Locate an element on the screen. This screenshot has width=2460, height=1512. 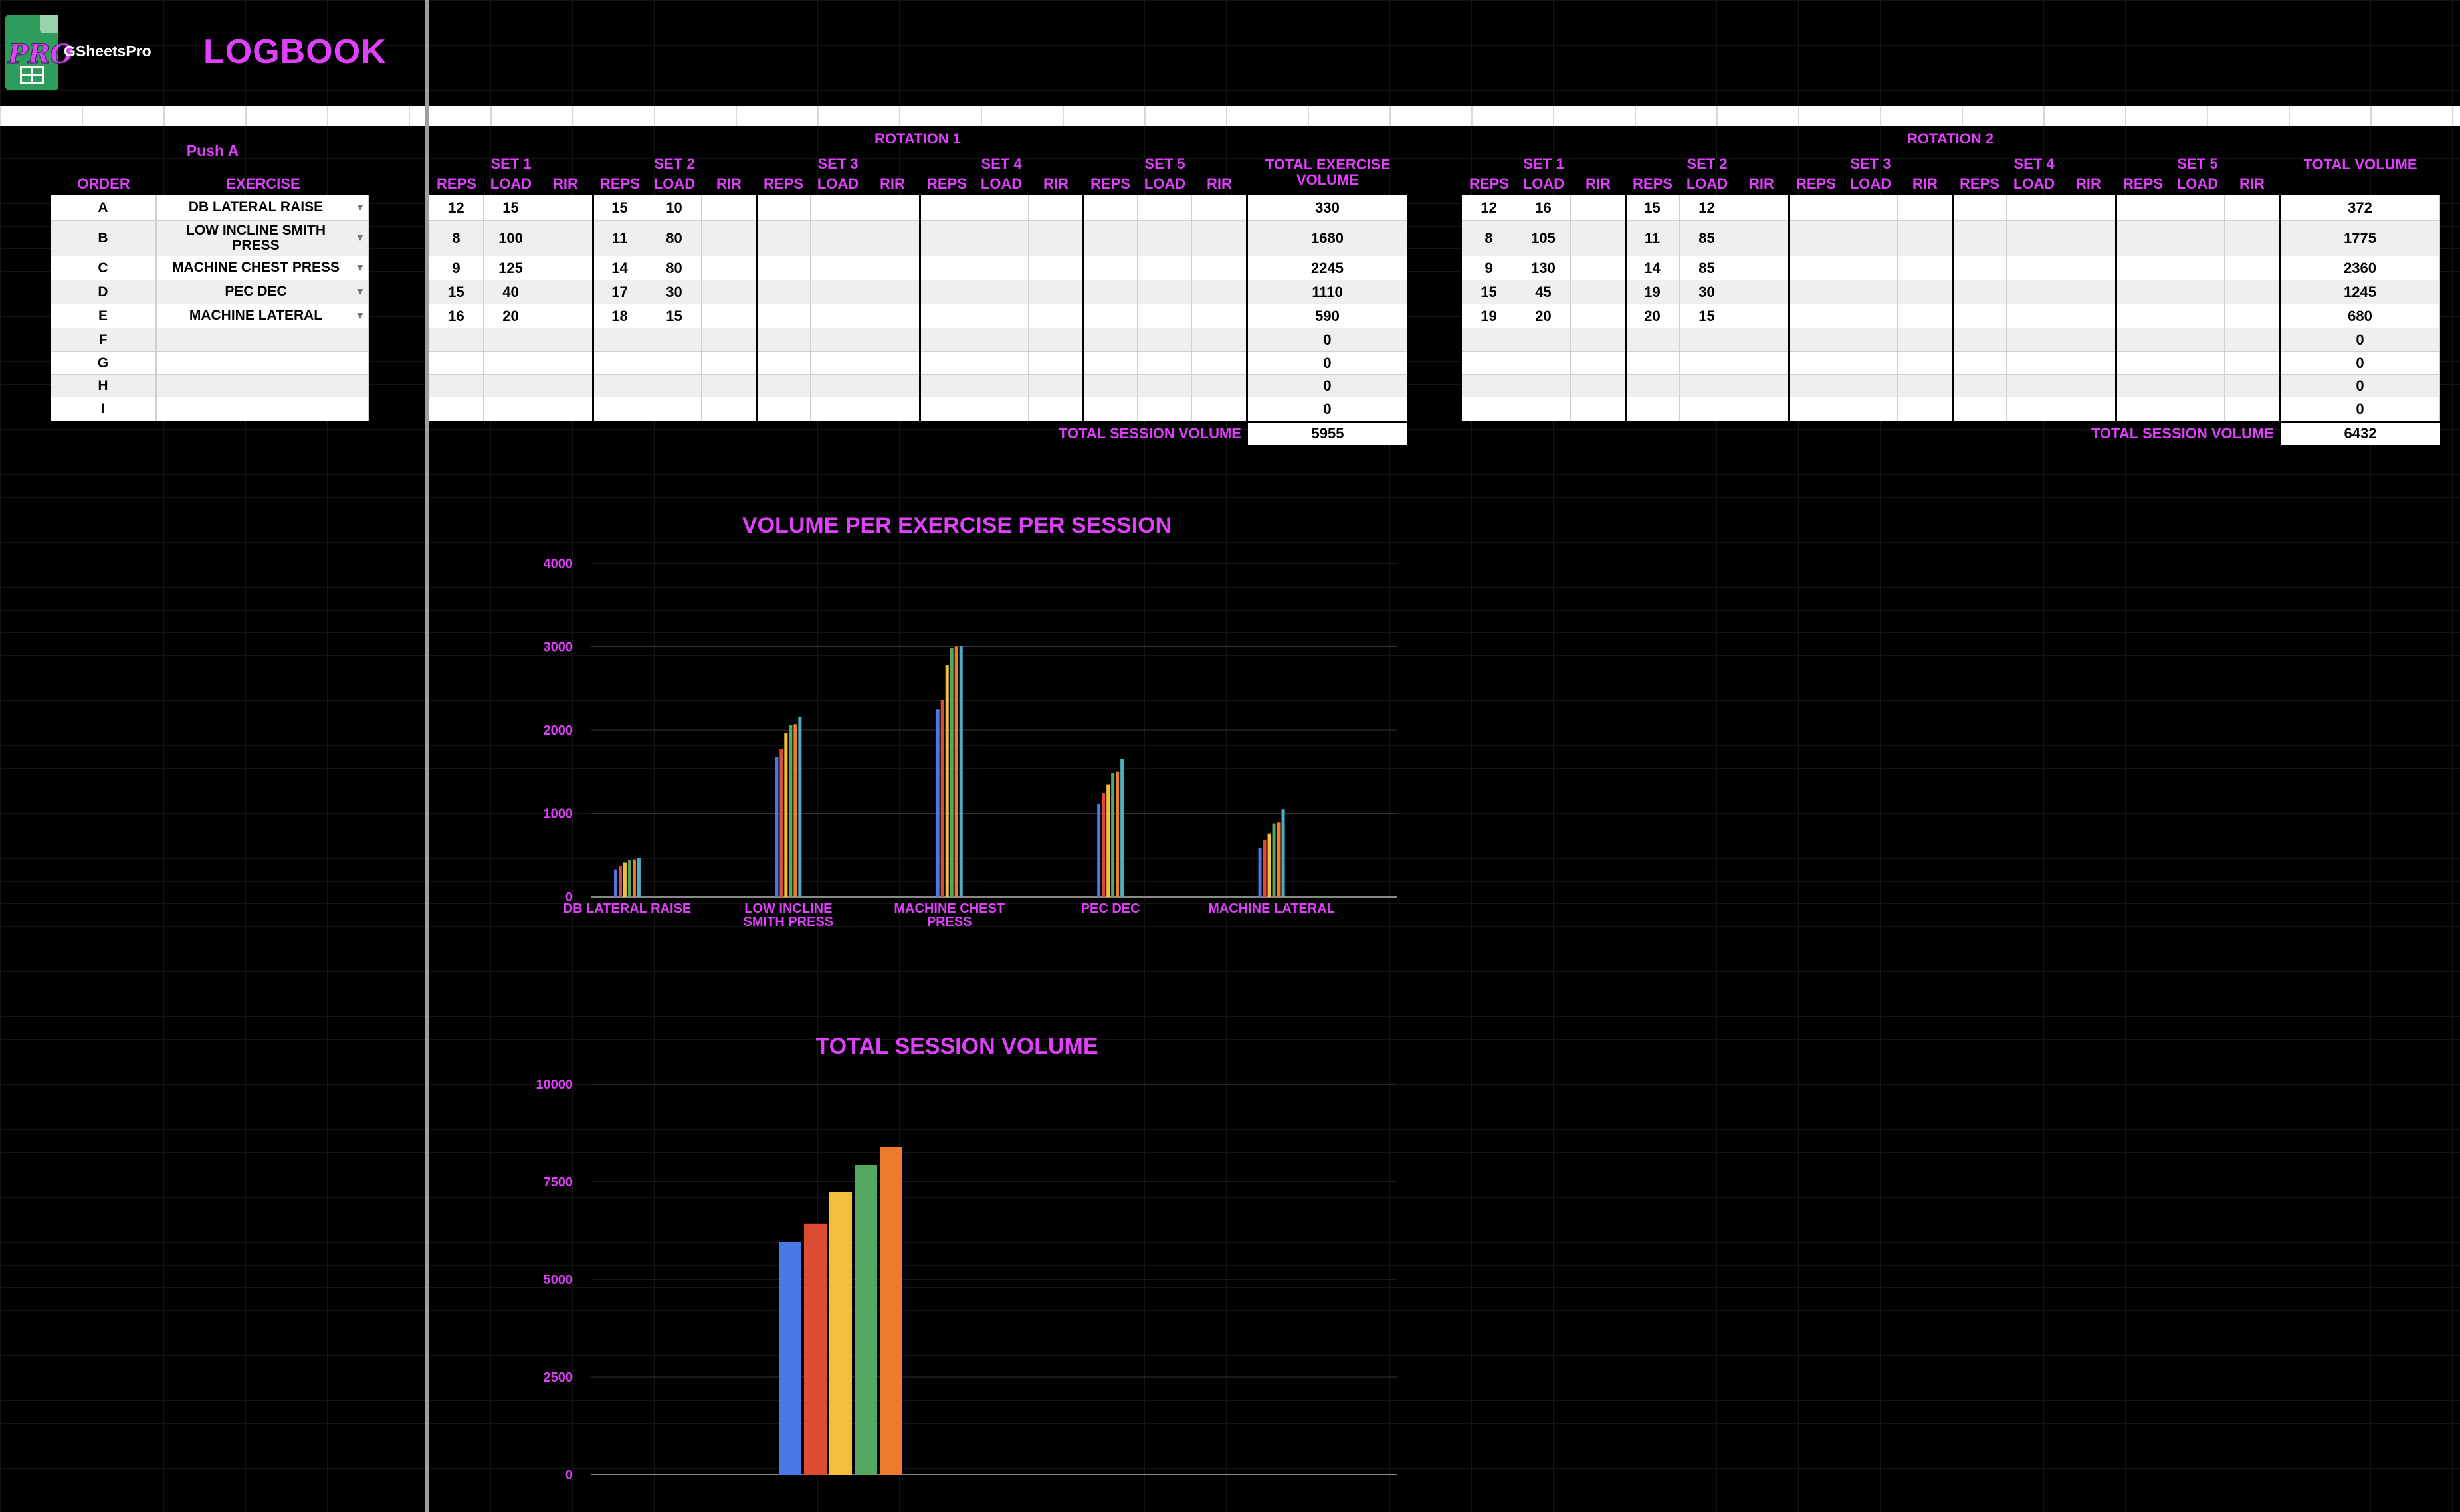
set-value-cell: 8 is located at coordinates (1489, 238).